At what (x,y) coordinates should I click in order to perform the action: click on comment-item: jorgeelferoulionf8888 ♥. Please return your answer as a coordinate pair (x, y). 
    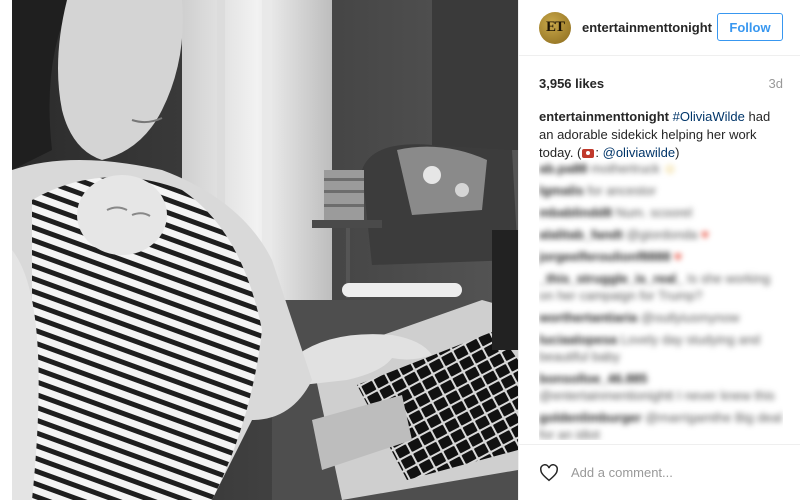
    Looking at the image, I should click on (661, 256).